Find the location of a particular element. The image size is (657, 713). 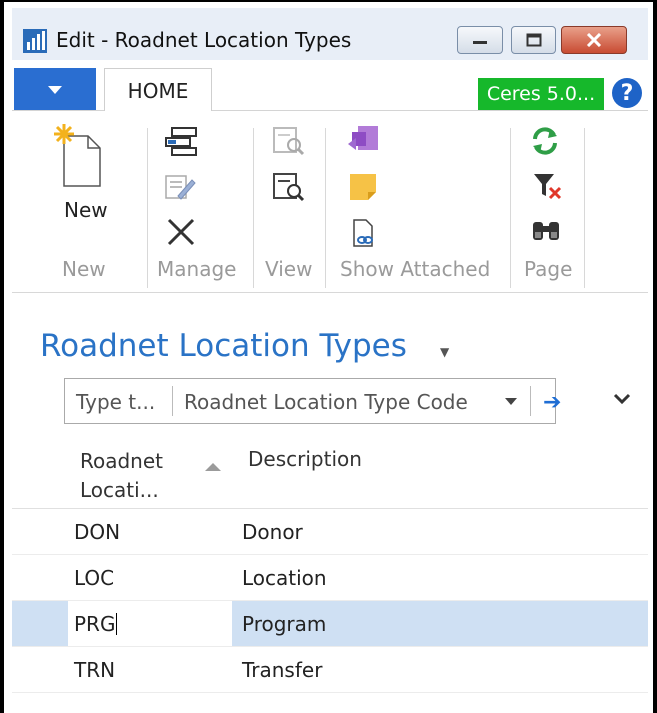

cell-description: Location is located at coordinates (284, 578).